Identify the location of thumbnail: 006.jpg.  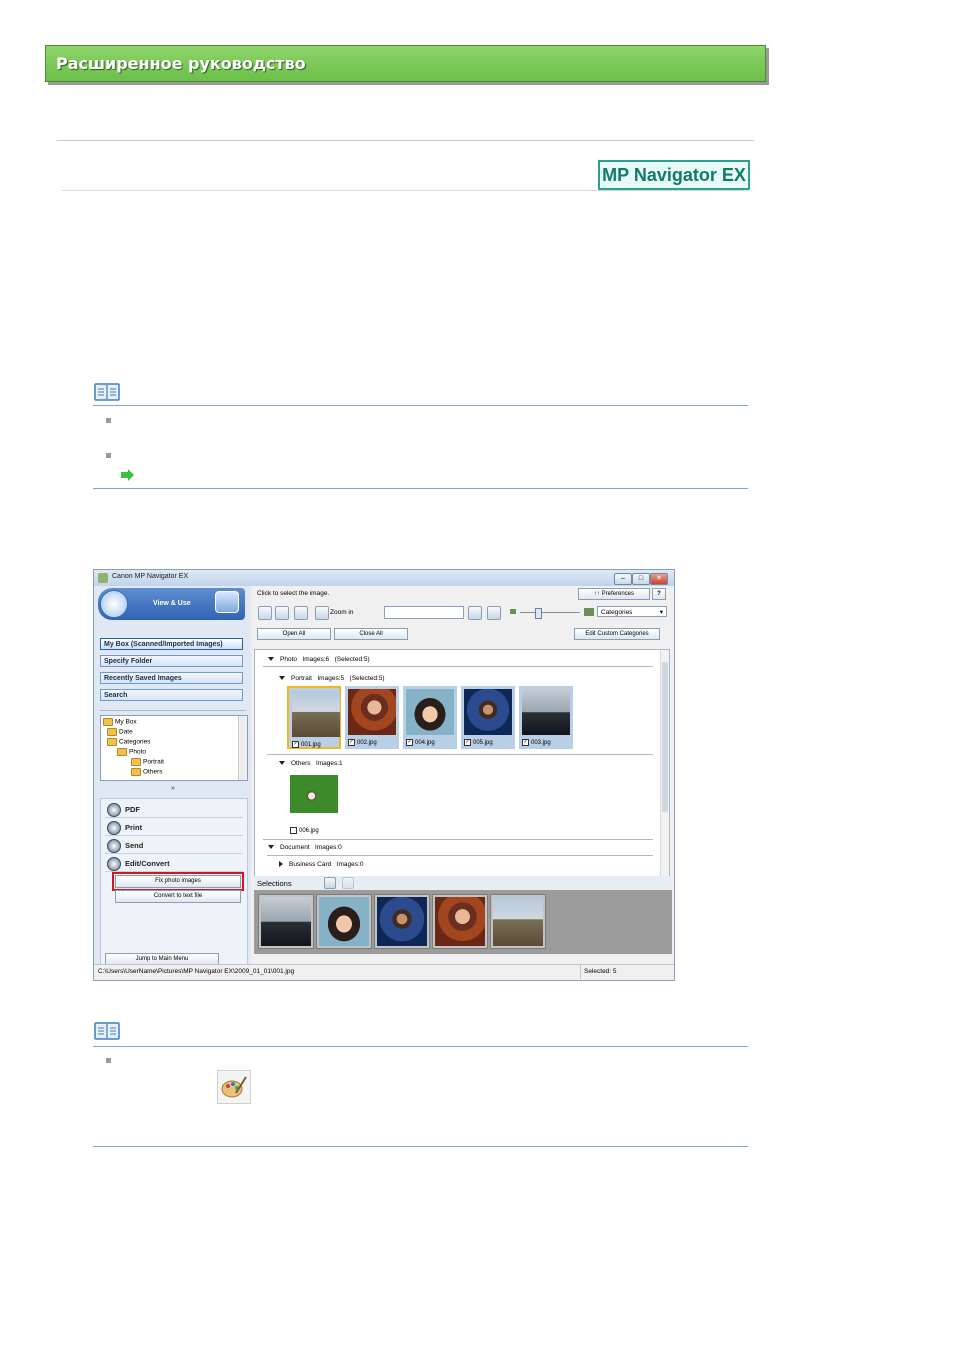
(314, 803).